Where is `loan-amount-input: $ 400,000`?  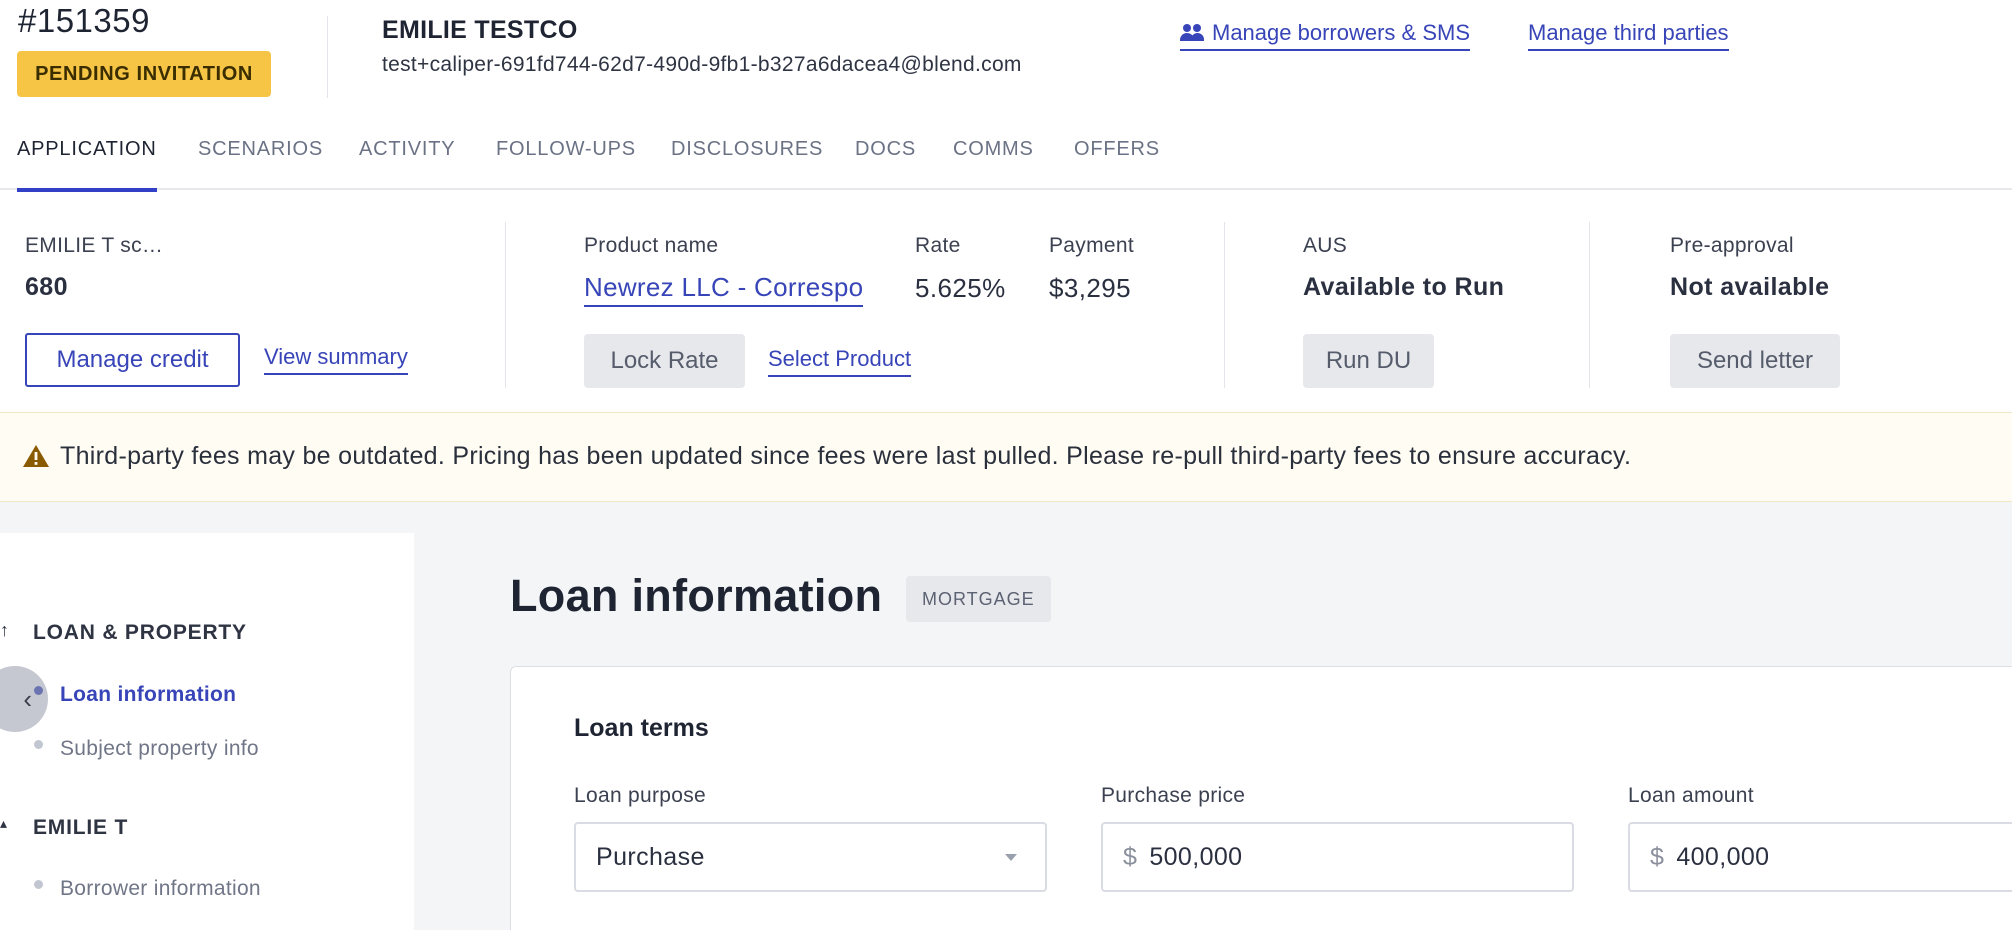
loan-amount-input: $ 400,000 is located at coordinates (1820, 857).